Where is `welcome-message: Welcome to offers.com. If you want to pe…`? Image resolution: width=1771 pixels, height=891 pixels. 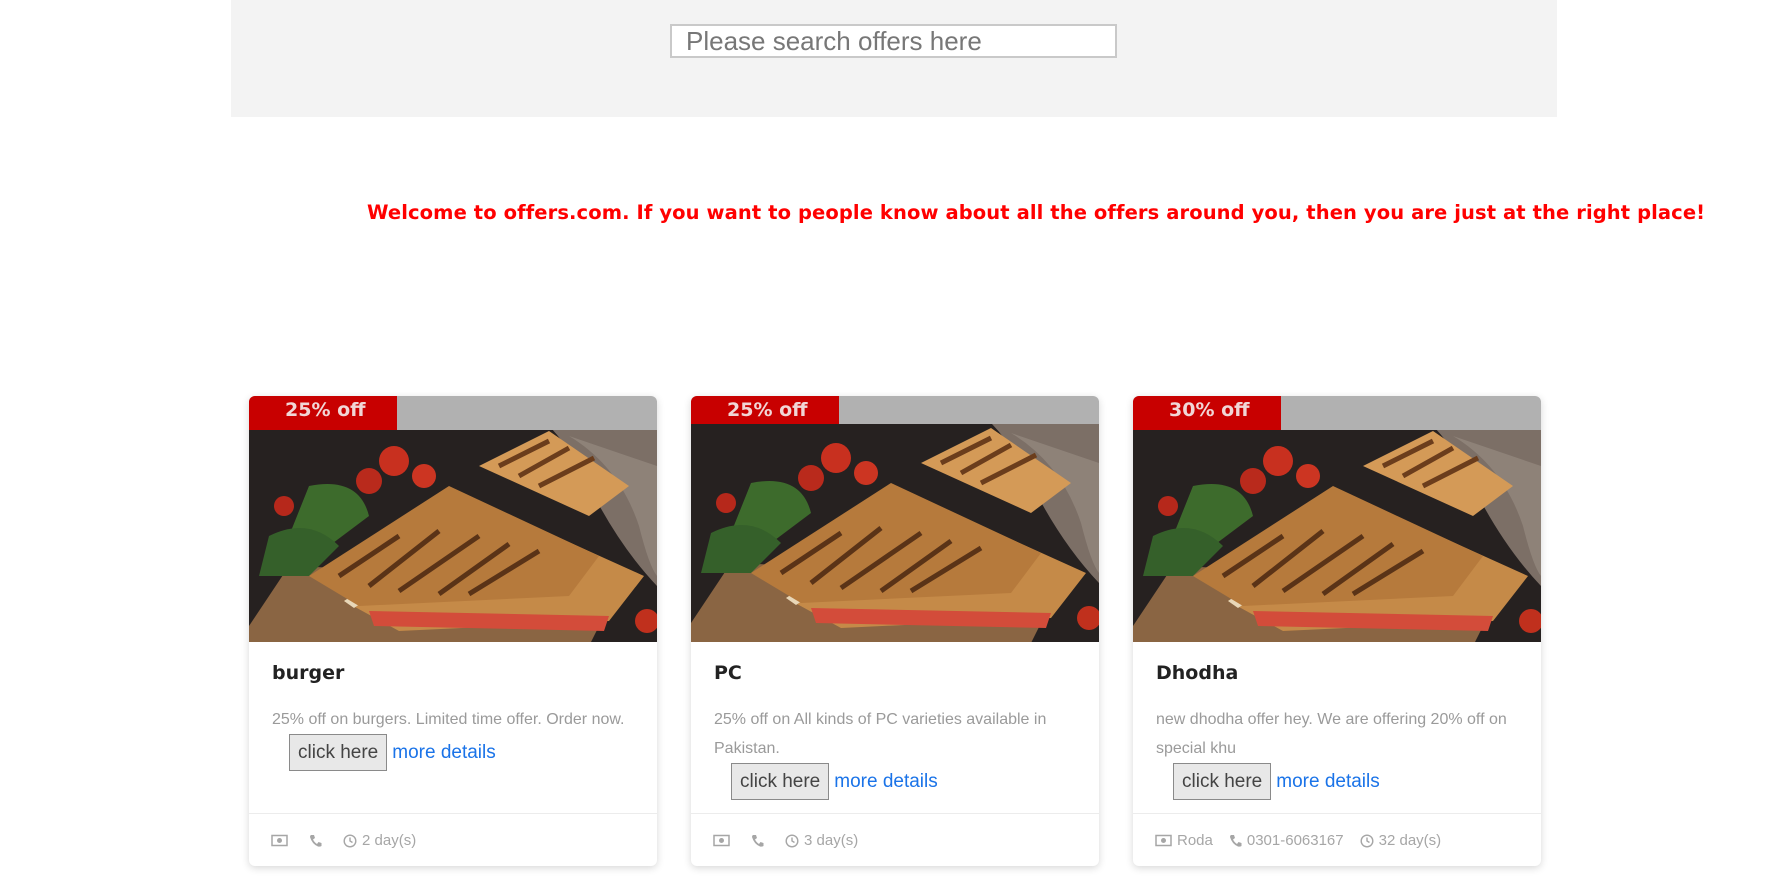 welcome-message: Welcome to offers.com. If you want to pe… is located at coordinates (1036, 212).